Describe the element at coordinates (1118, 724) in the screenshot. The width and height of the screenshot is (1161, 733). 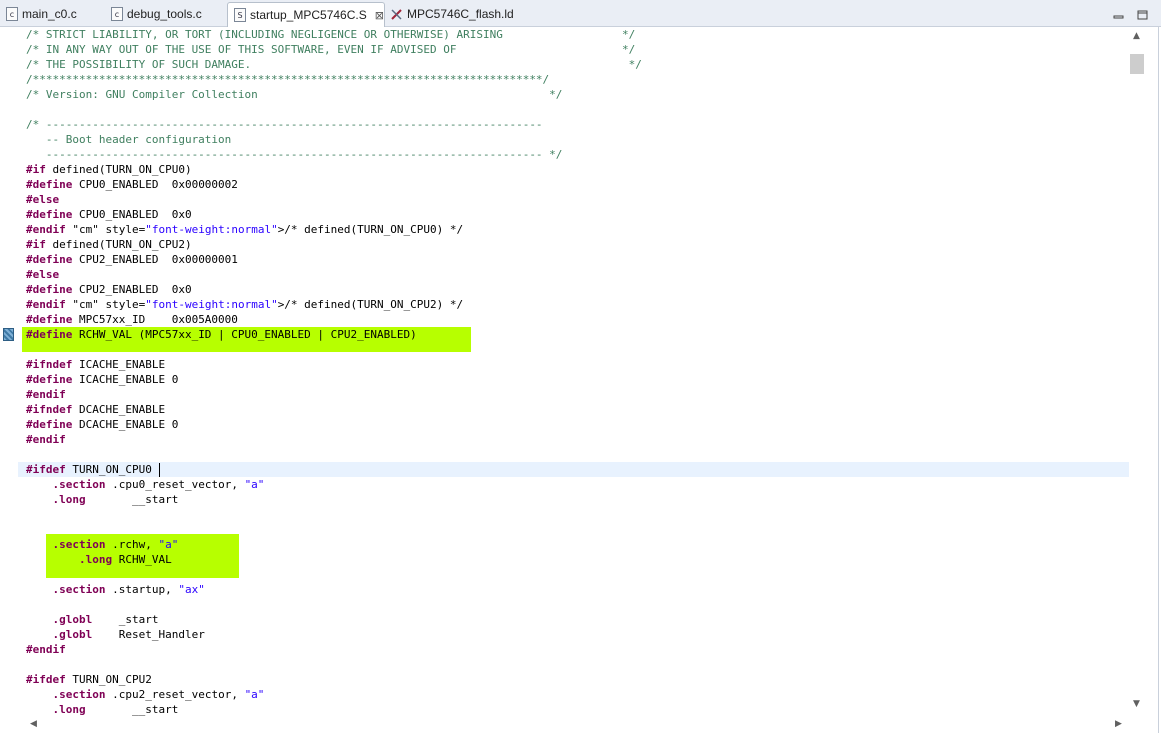
I see `scroll-right-arrow-icon: ▶` at that location.